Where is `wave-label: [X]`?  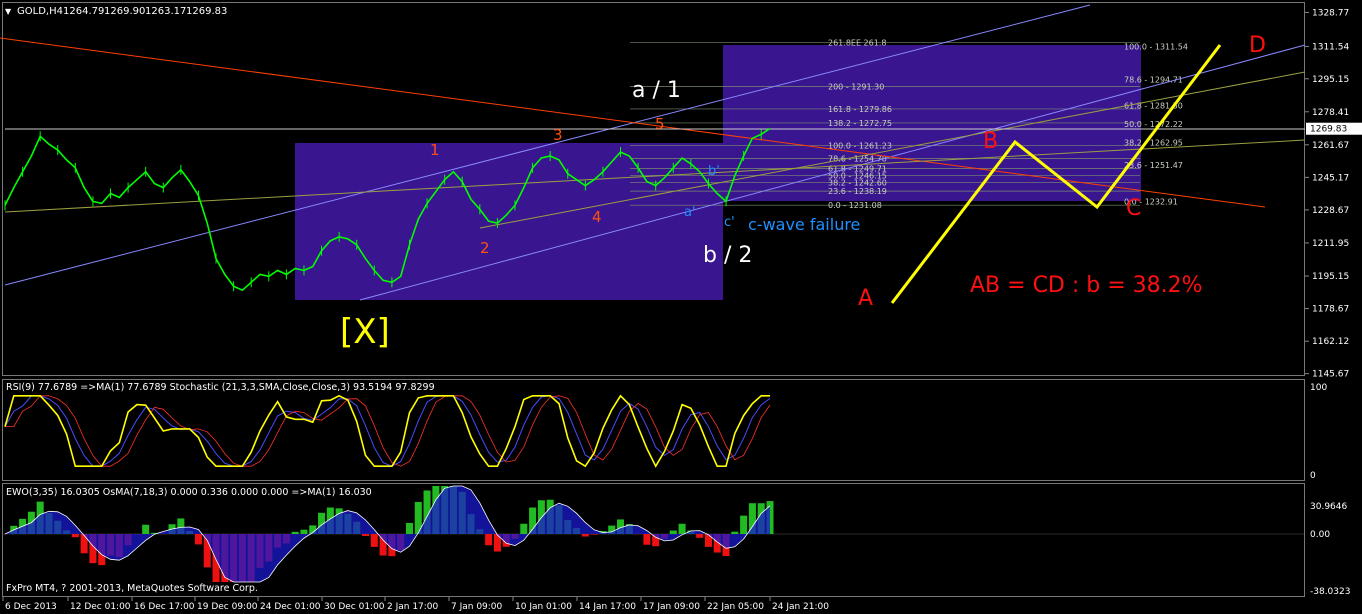
wave-label: [X] is located at coordinates (365, 332).